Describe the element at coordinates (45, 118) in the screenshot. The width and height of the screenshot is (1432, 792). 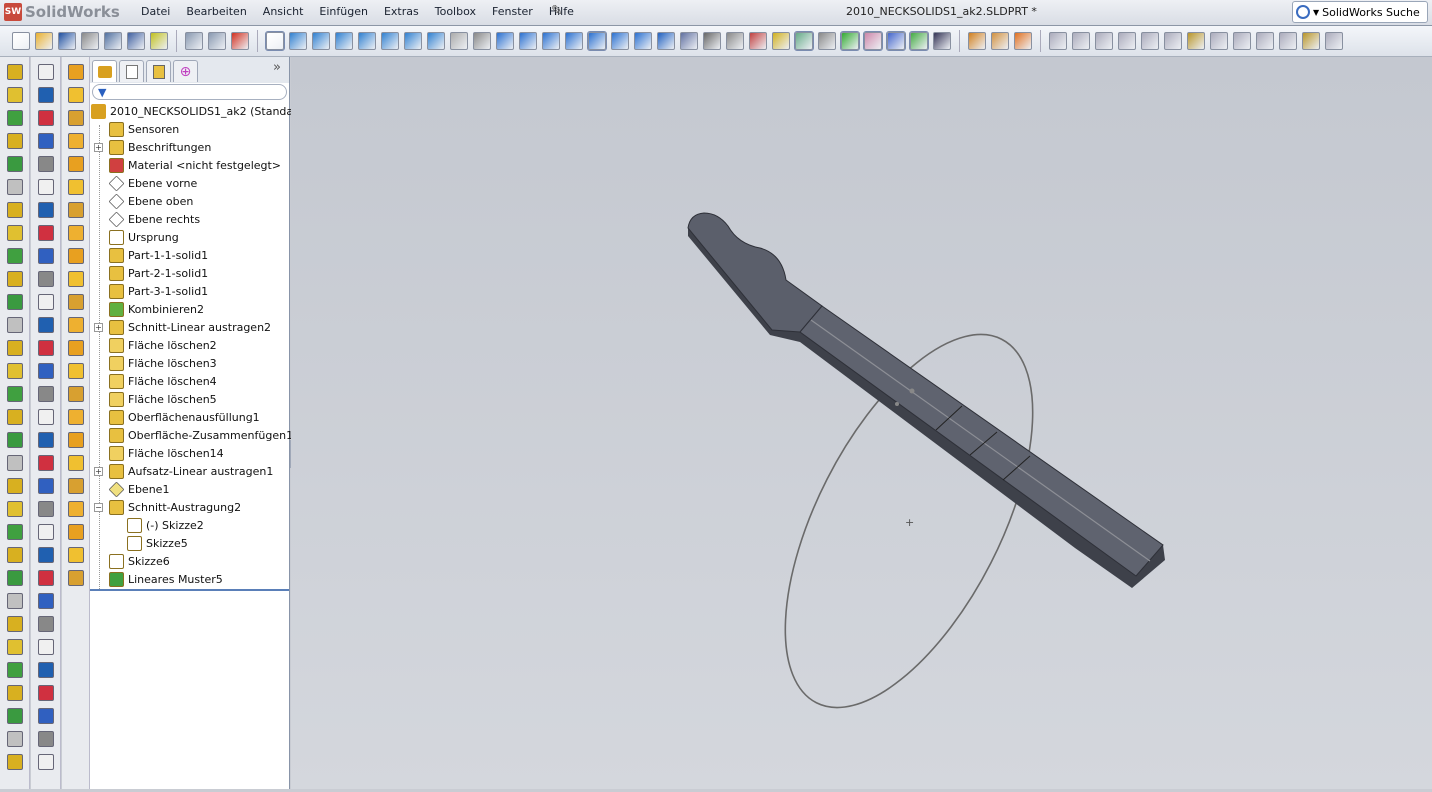
I see `sketch-tool-2-icon` at that location.